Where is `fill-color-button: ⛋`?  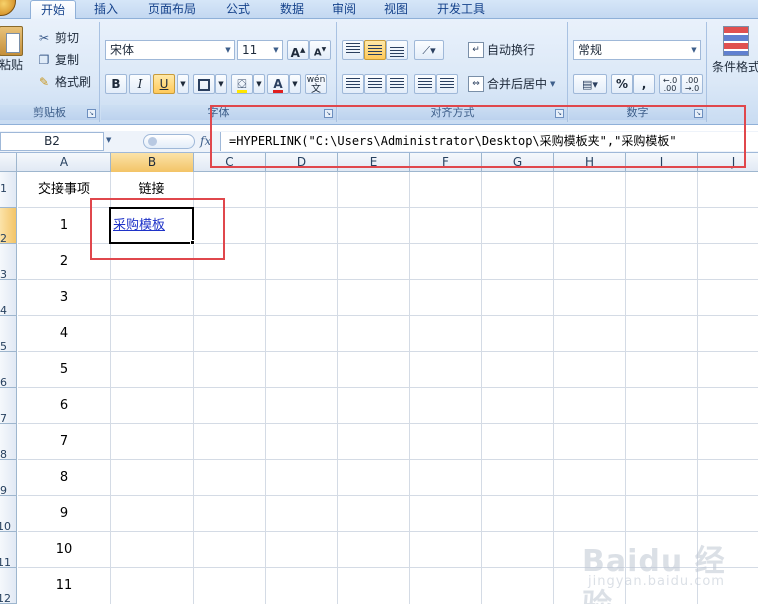
fill-color-button: ⛋ is located at coordinates (242, 84).